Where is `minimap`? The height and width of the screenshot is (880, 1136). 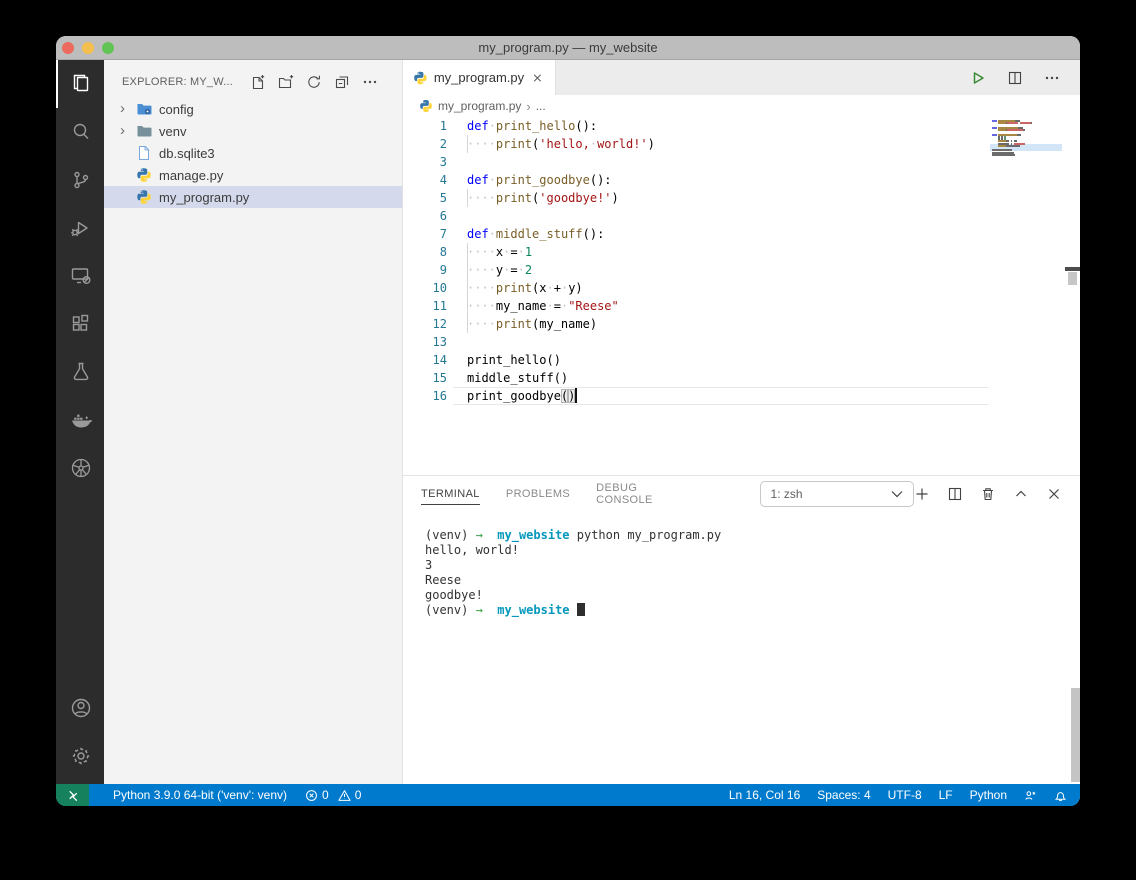
minimap is located at coordinates (1026, 296).